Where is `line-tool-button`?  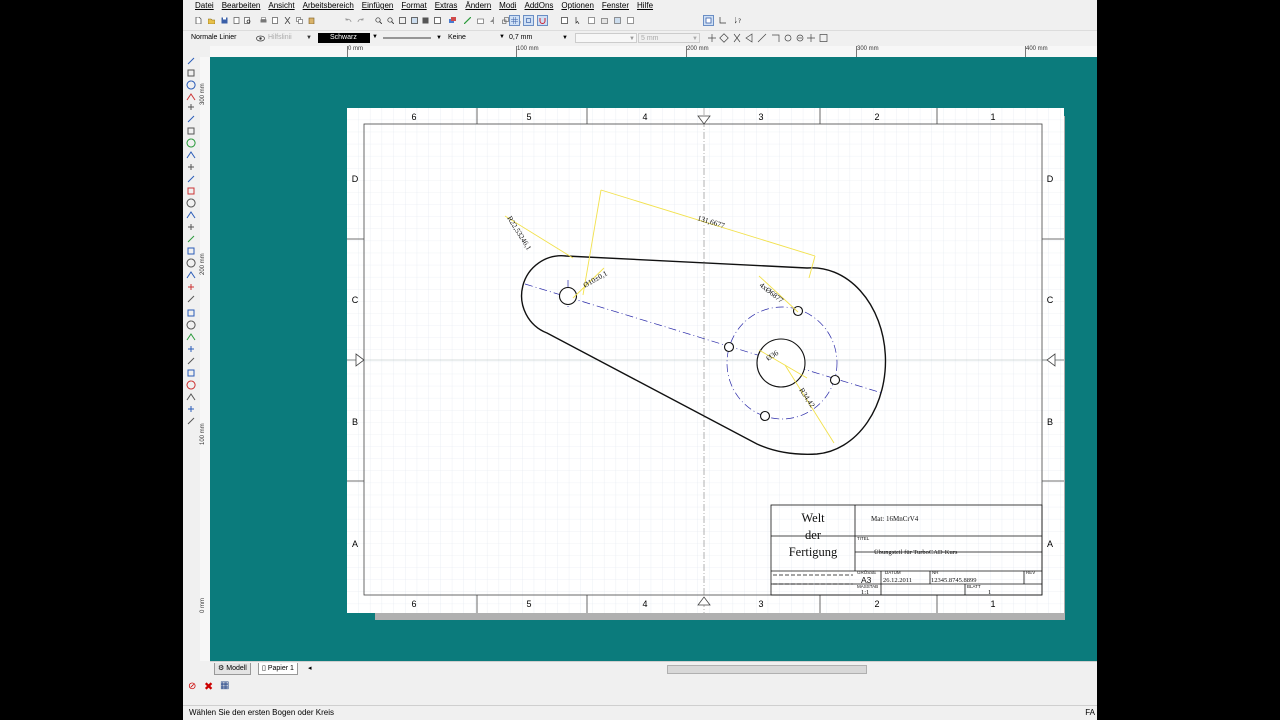 line-tool-button is located at coordinates (191, 85).